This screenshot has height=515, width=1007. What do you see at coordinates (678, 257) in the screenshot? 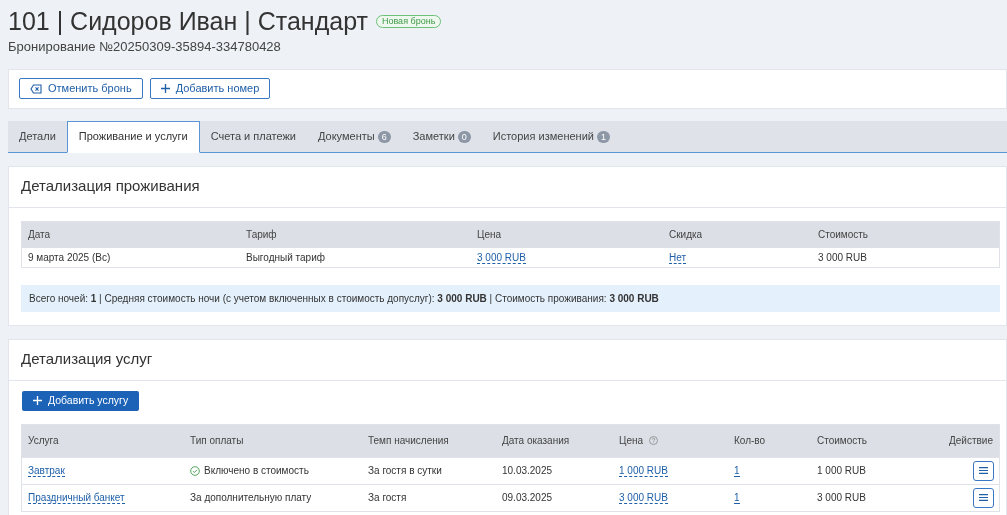
I see `discount-link: Нет` at bounding box center [678, 257].